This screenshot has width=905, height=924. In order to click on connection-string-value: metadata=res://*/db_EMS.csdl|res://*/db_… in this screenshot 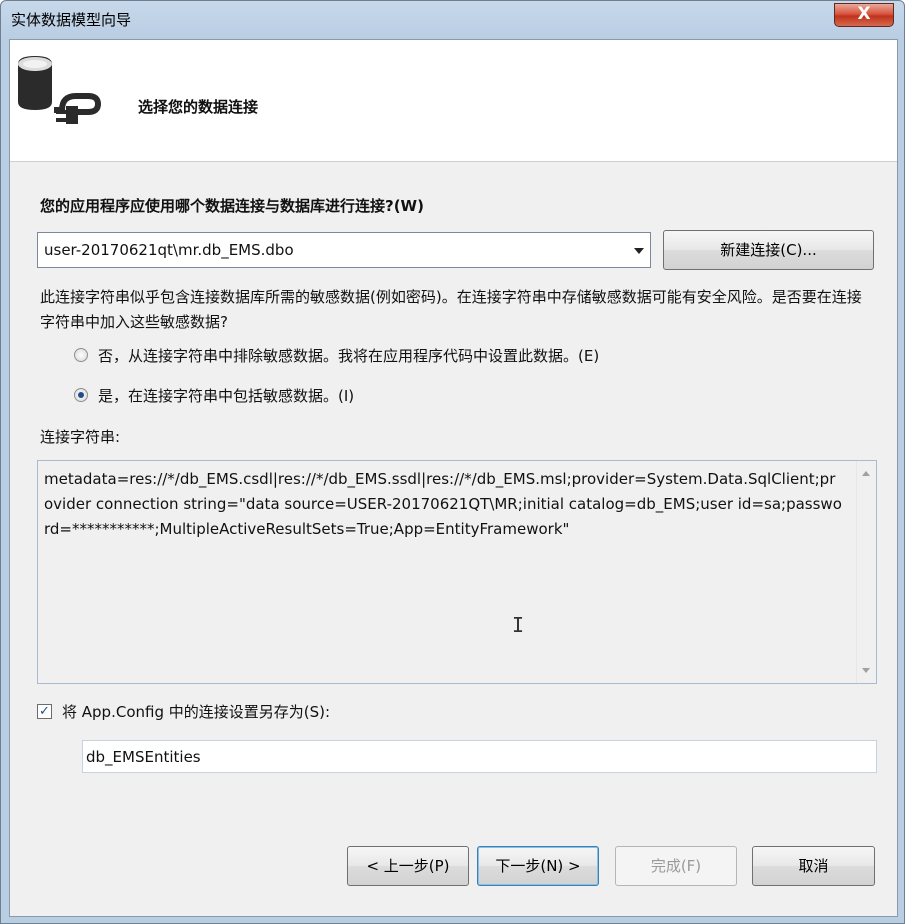, I will do `click(443, 504)`.